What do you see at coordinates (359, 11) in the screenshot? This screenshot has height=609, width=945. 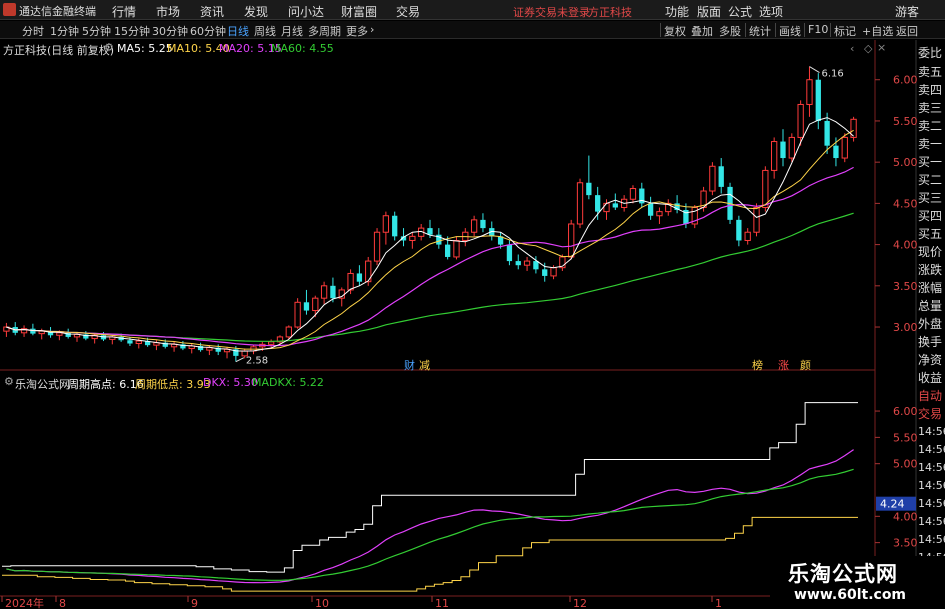 I see `menu-wealth: 财富圈` at bounding box center [359, 11].